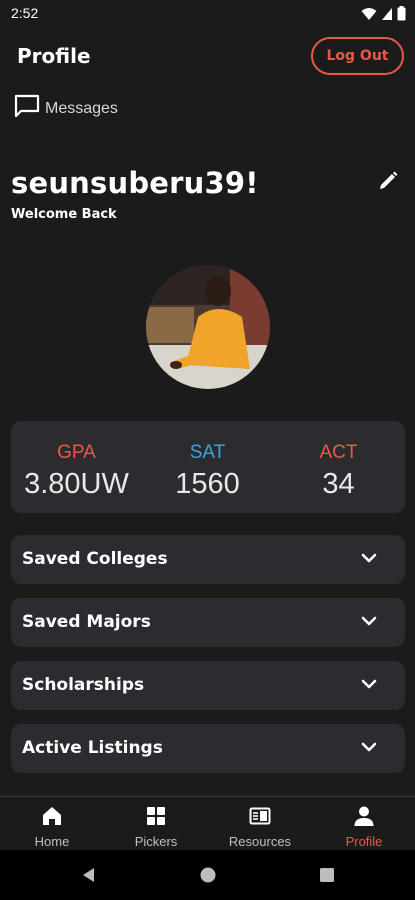  Describe the element at coordinates (92, 748) in the screenshot. I see `section-title: Active Listings` at that location.